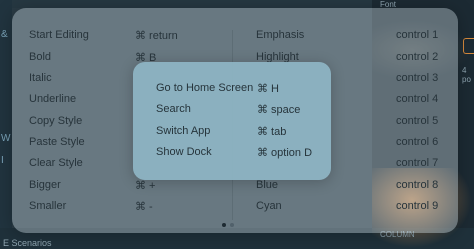 This screenshot has width=474, height=249. I want to click on shortcut-key: control 1, so click(417, 35).